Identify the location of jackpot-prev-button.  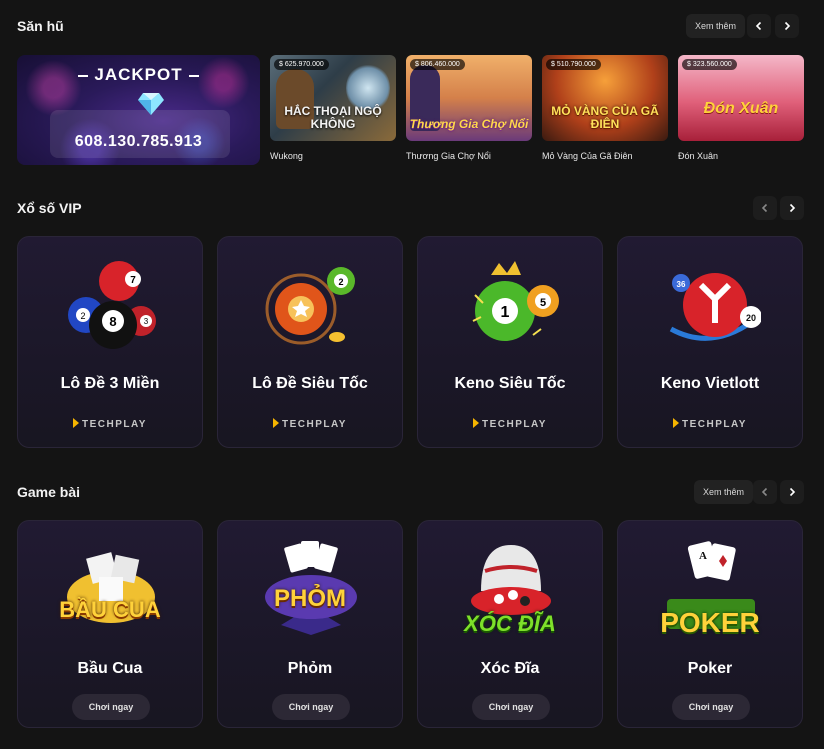
(759, 26).